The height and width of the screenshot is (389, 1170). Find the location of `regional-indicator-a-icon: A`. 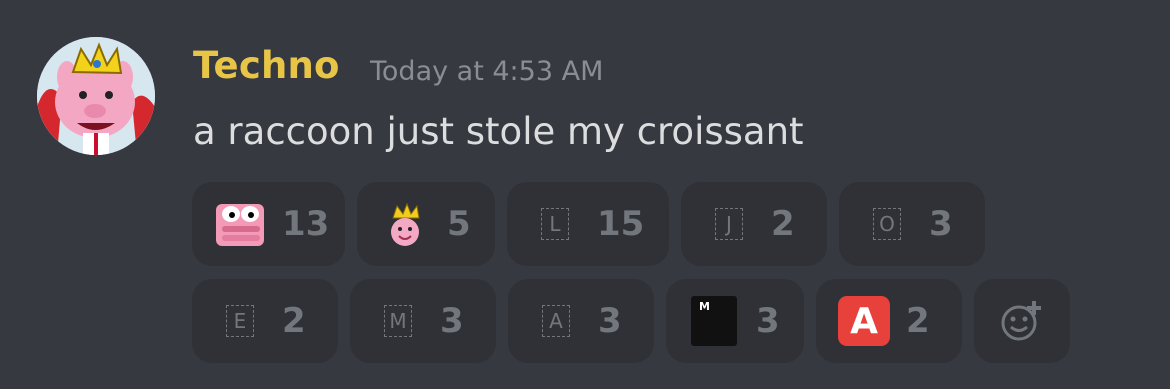

regional-indicator-a-icon: A is located at coordinates (556, 321).